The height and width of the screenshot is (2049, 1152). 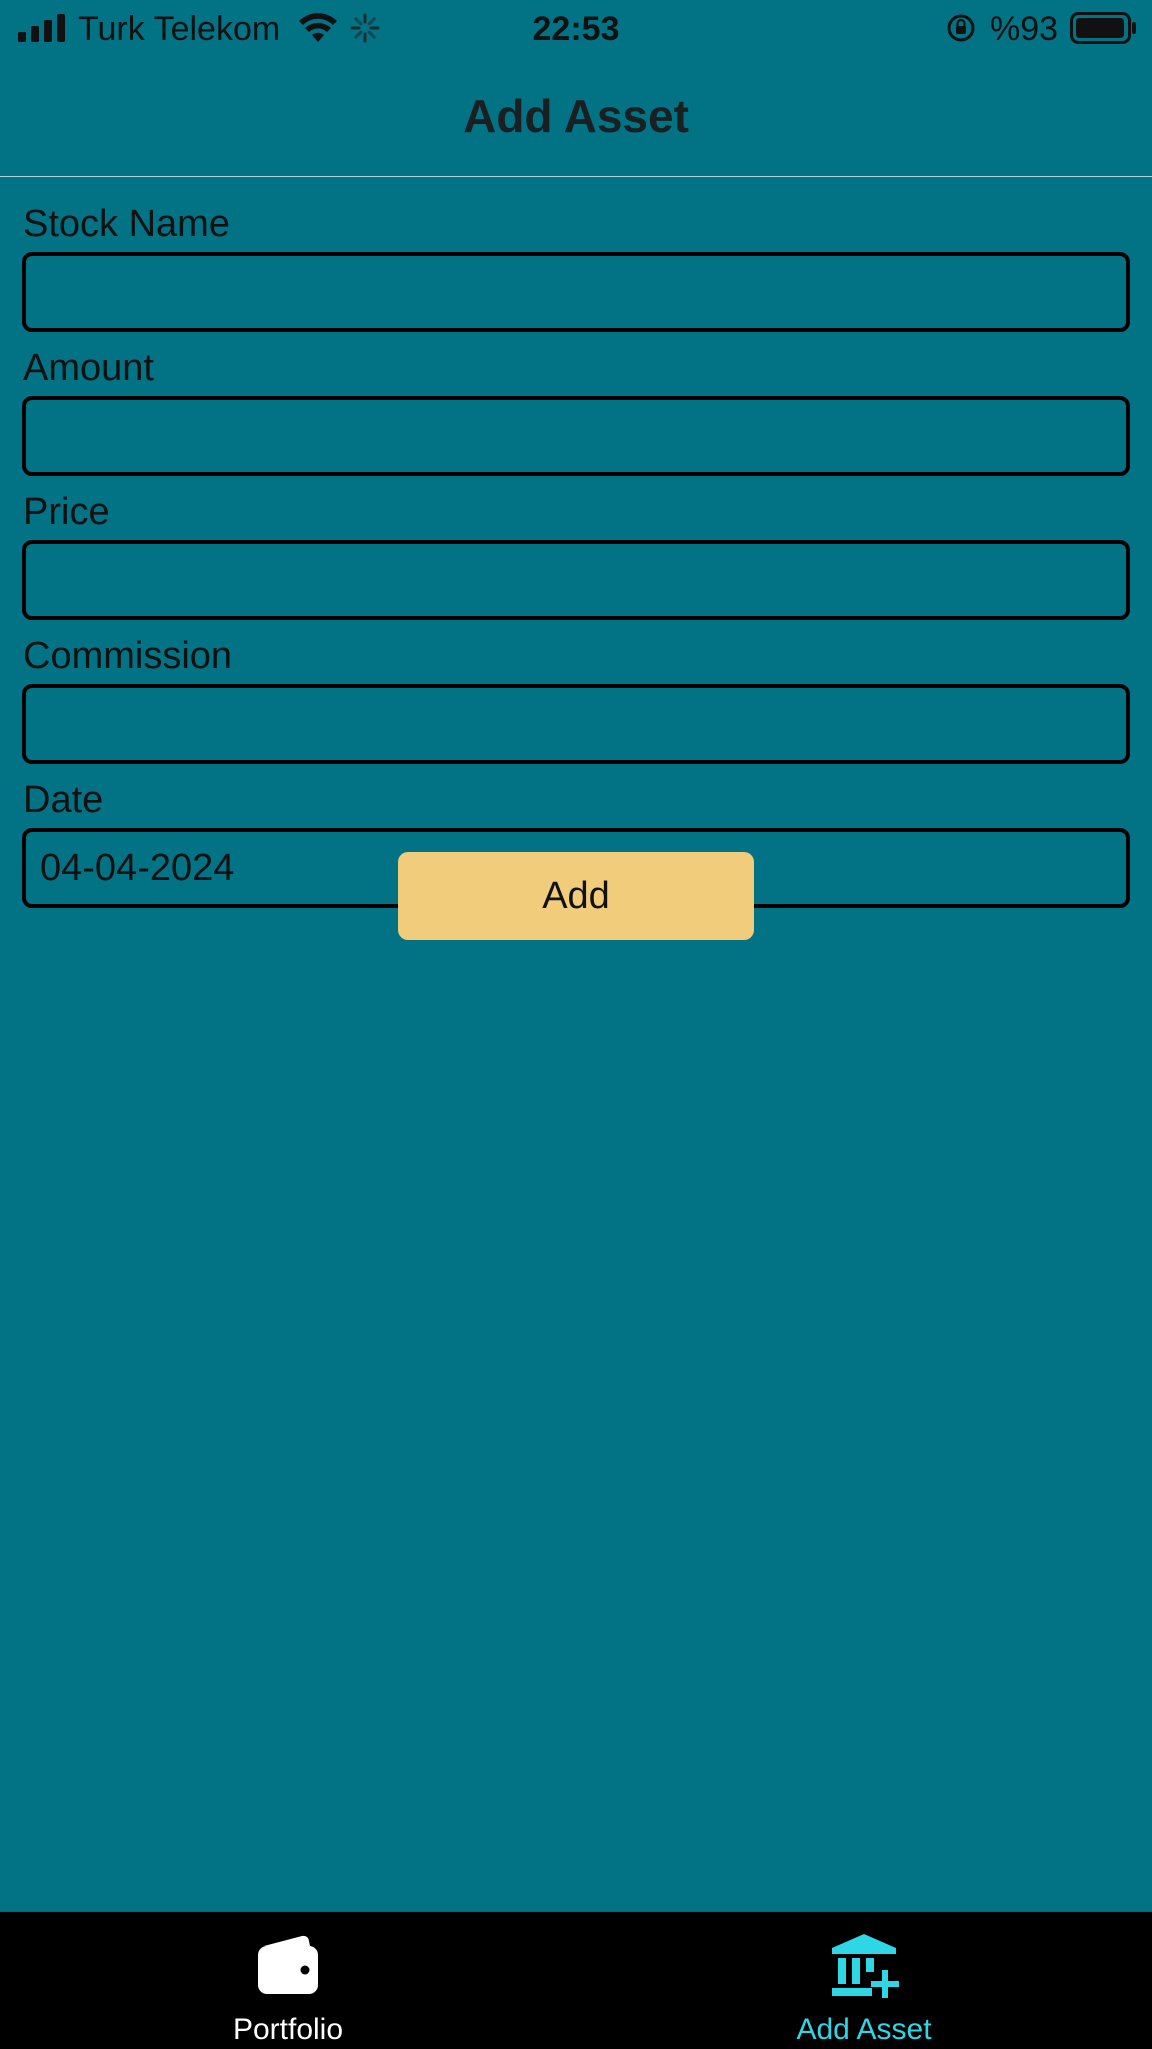 I want to click on wallet-icon, so click(x=288, y=1964).